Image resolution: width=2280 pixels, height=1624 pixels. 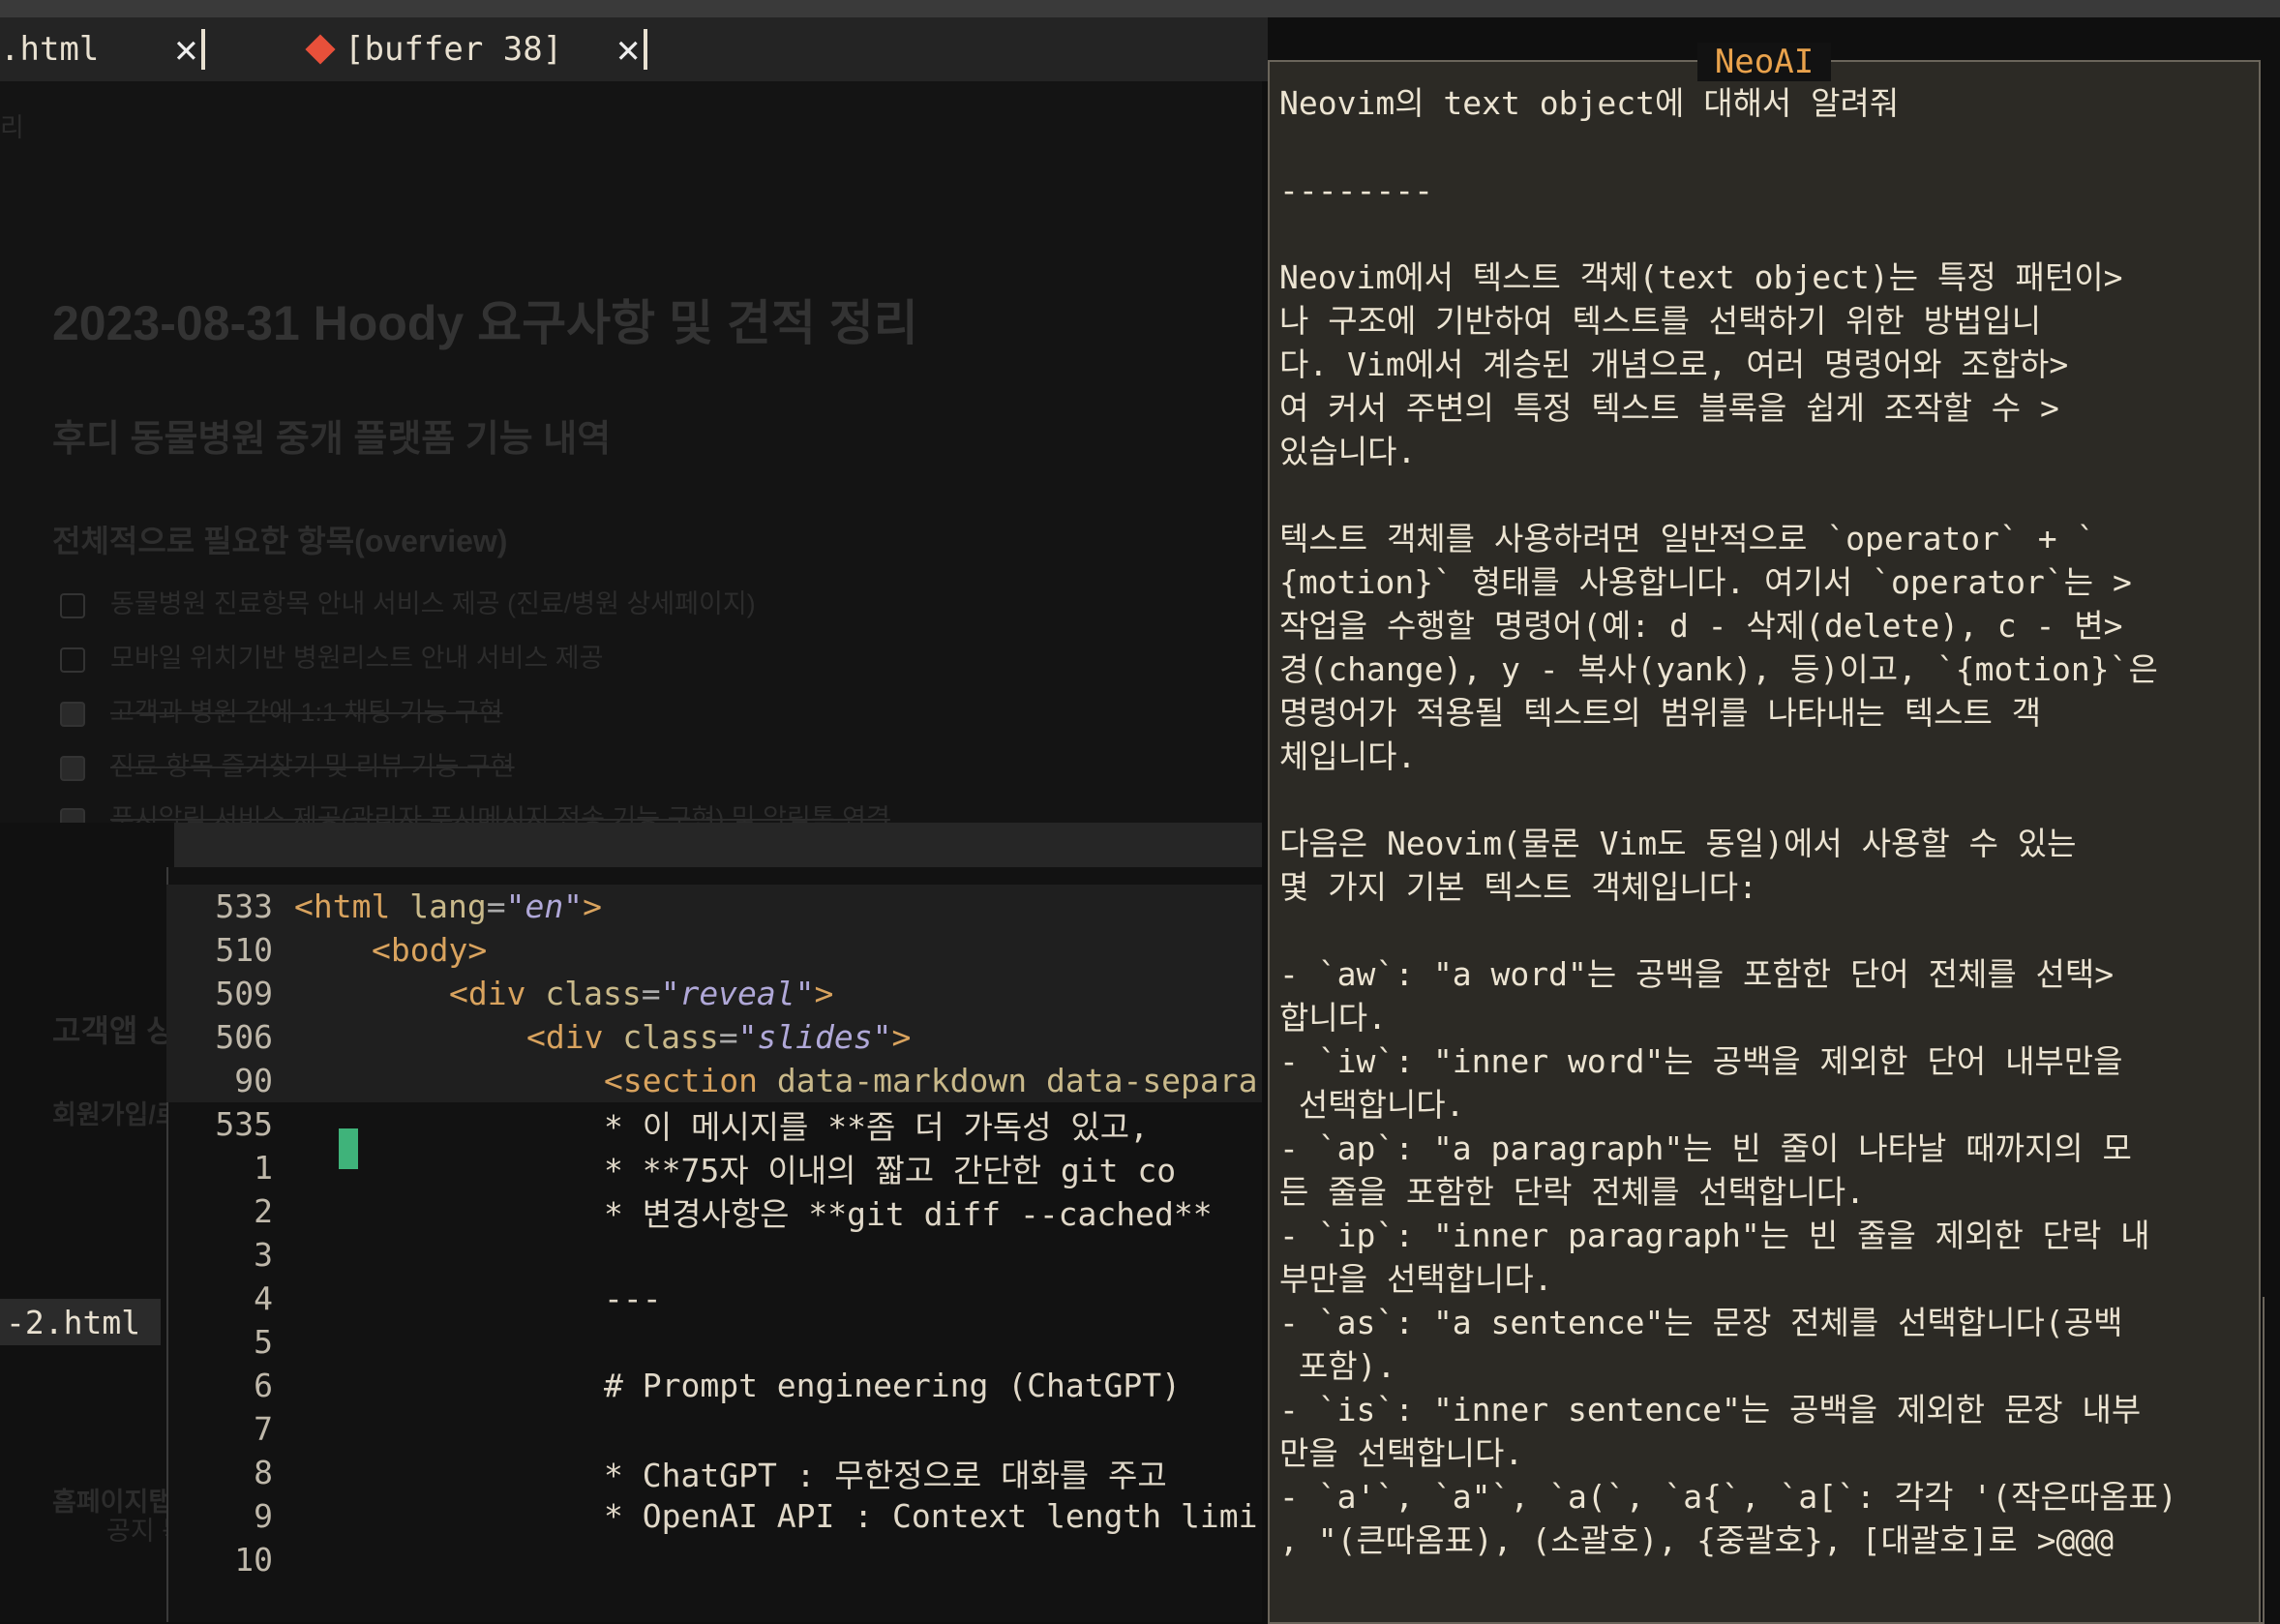 What do you see at coordinates (1715, 1235) in the screenshot?
I see `neoai-line: - `ip`: "inner paragraph"는 빈 줄을 제외한 단락 내` at bounding box center [1715, 1235].